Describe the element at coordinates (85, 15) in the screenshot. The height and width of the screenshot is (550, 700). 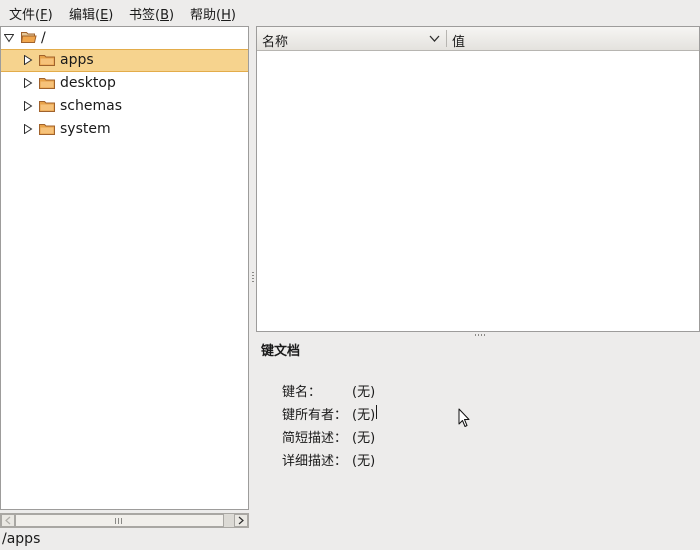
I see `menu-edit-label: 编辑(` at that location.